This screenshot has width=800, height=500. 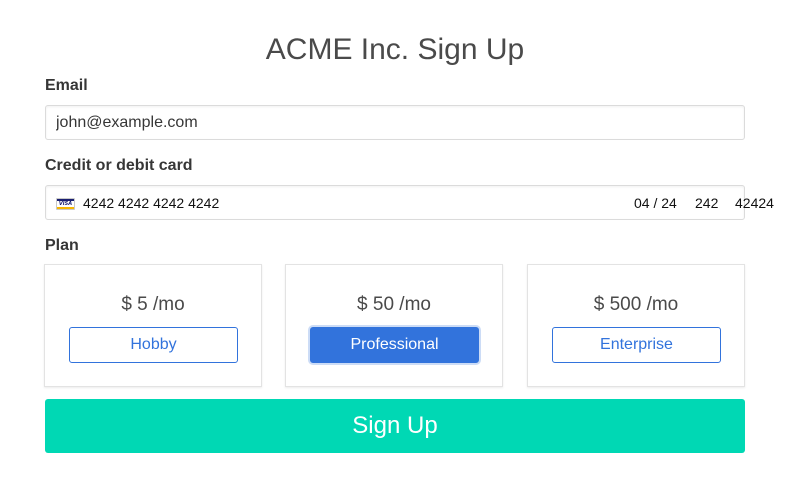 What do you see at coordinates (65, 204) in the screenshot?
I see `visa-icon: VISA` at bounding box center [65, 204].